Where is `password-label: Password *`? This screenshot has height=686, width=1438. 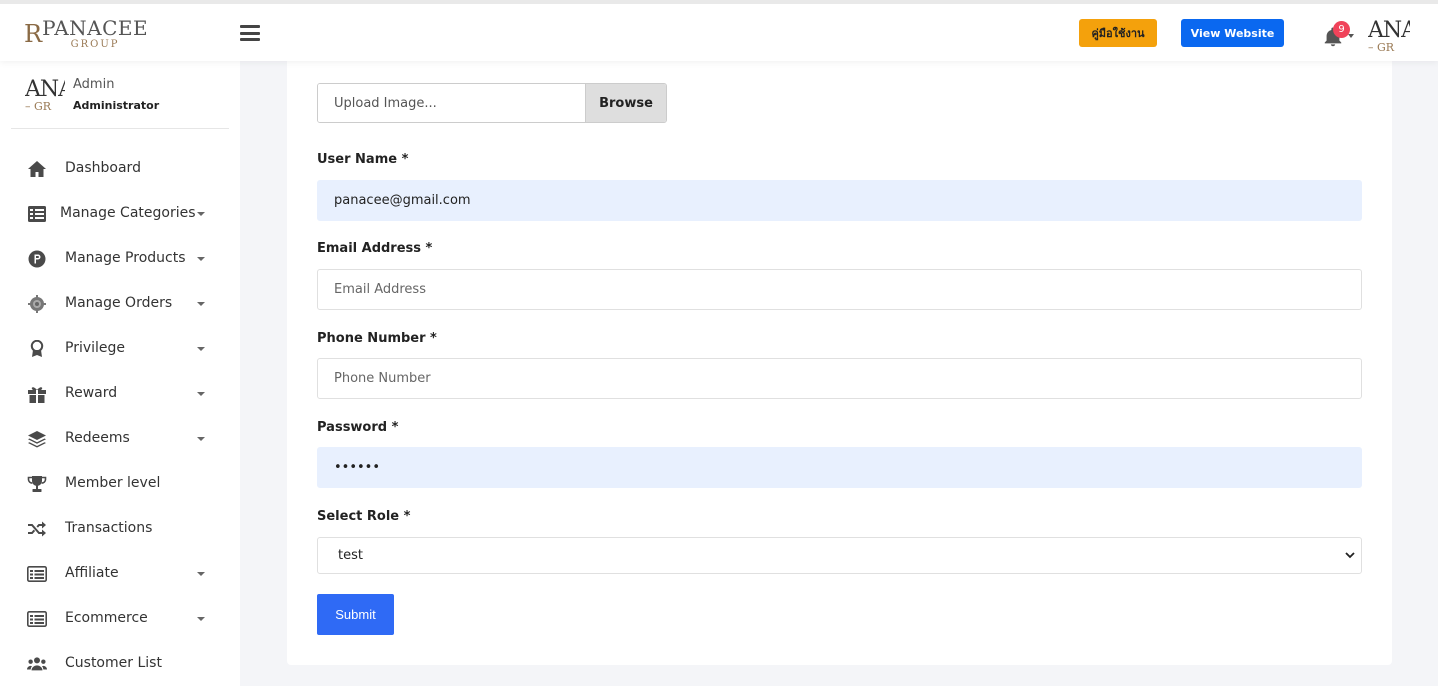
password-label: Password * is located at coordinates (358, 427).